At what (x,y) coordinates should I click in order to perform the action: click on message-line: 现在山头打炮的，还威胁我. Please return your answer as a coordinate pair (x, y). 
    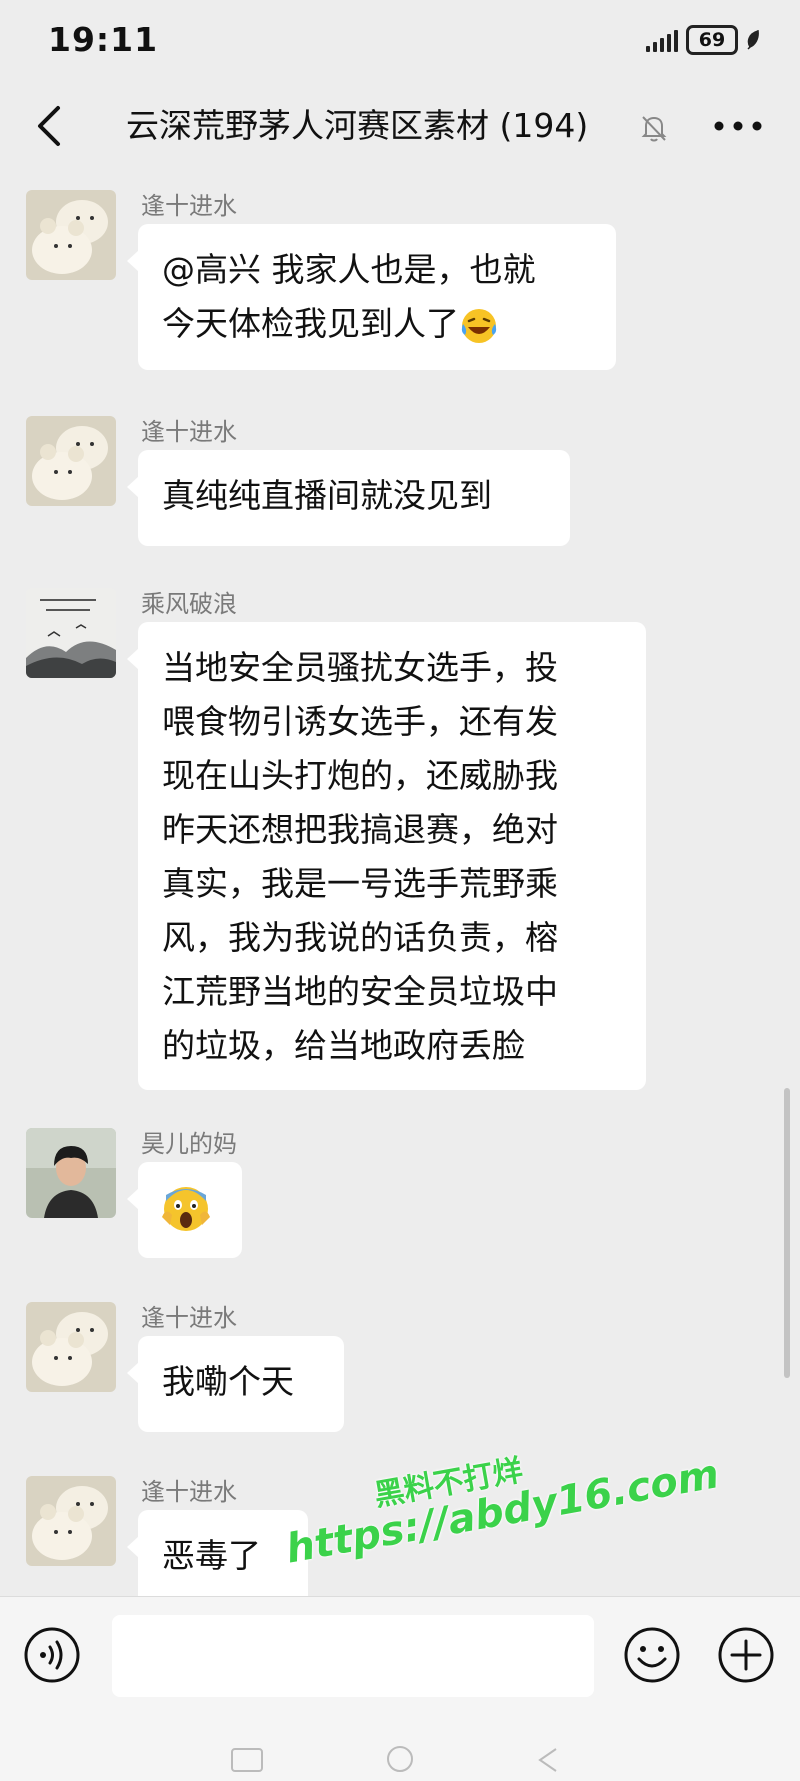
    Looking at the image, I should click on (360, 775).